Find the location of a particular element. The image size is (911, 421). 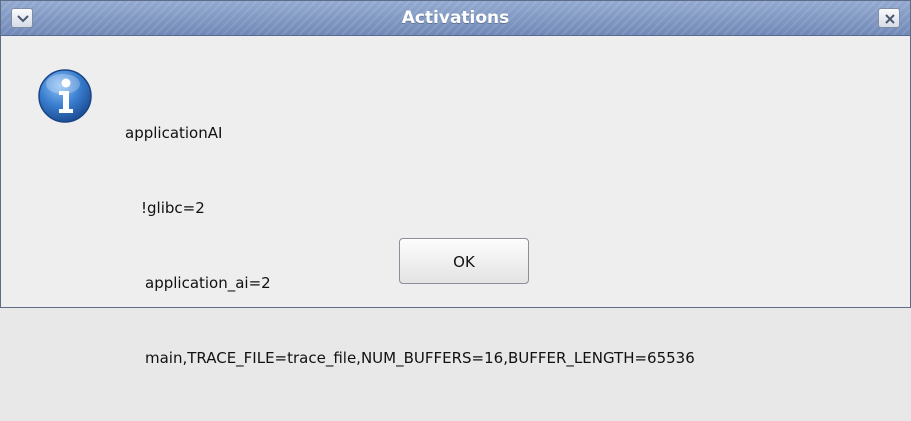

close-button is located at coordinates (889, 18).